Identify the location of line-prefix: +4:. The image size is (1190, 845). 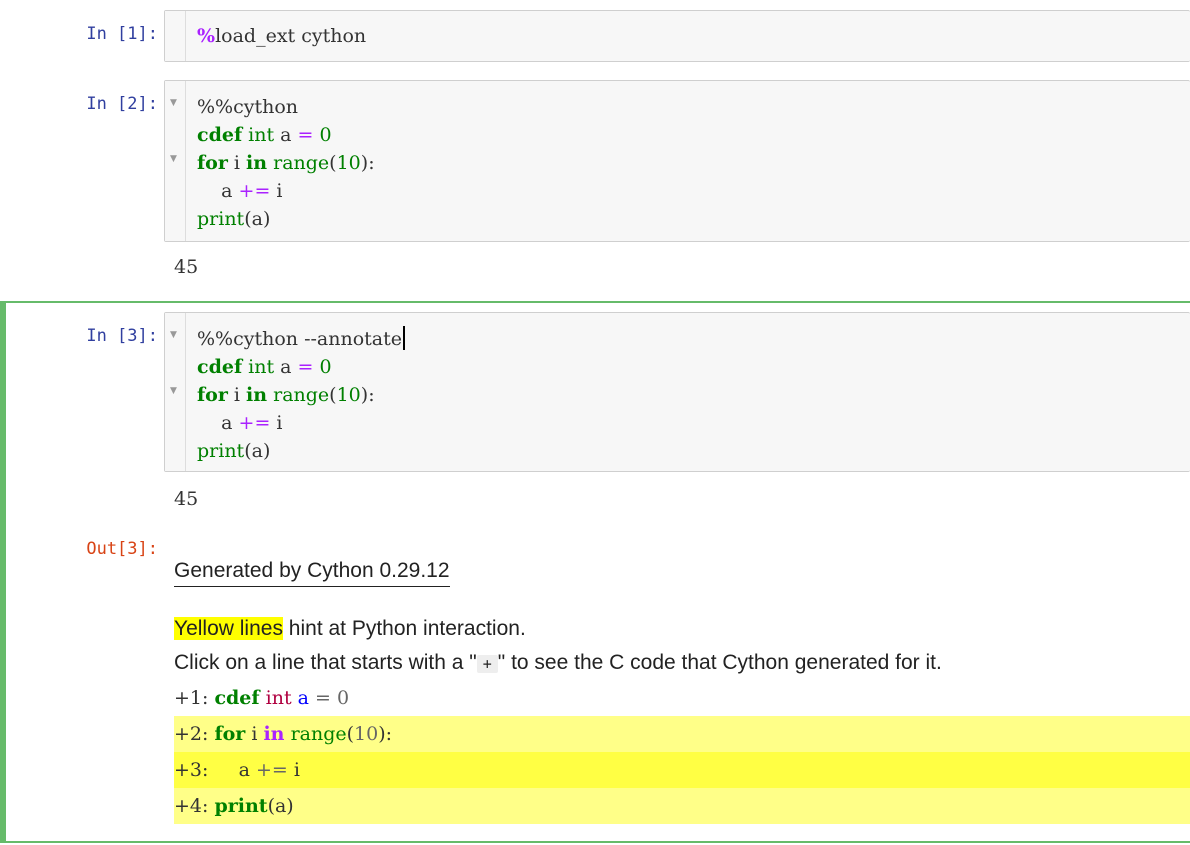
(194, 806).